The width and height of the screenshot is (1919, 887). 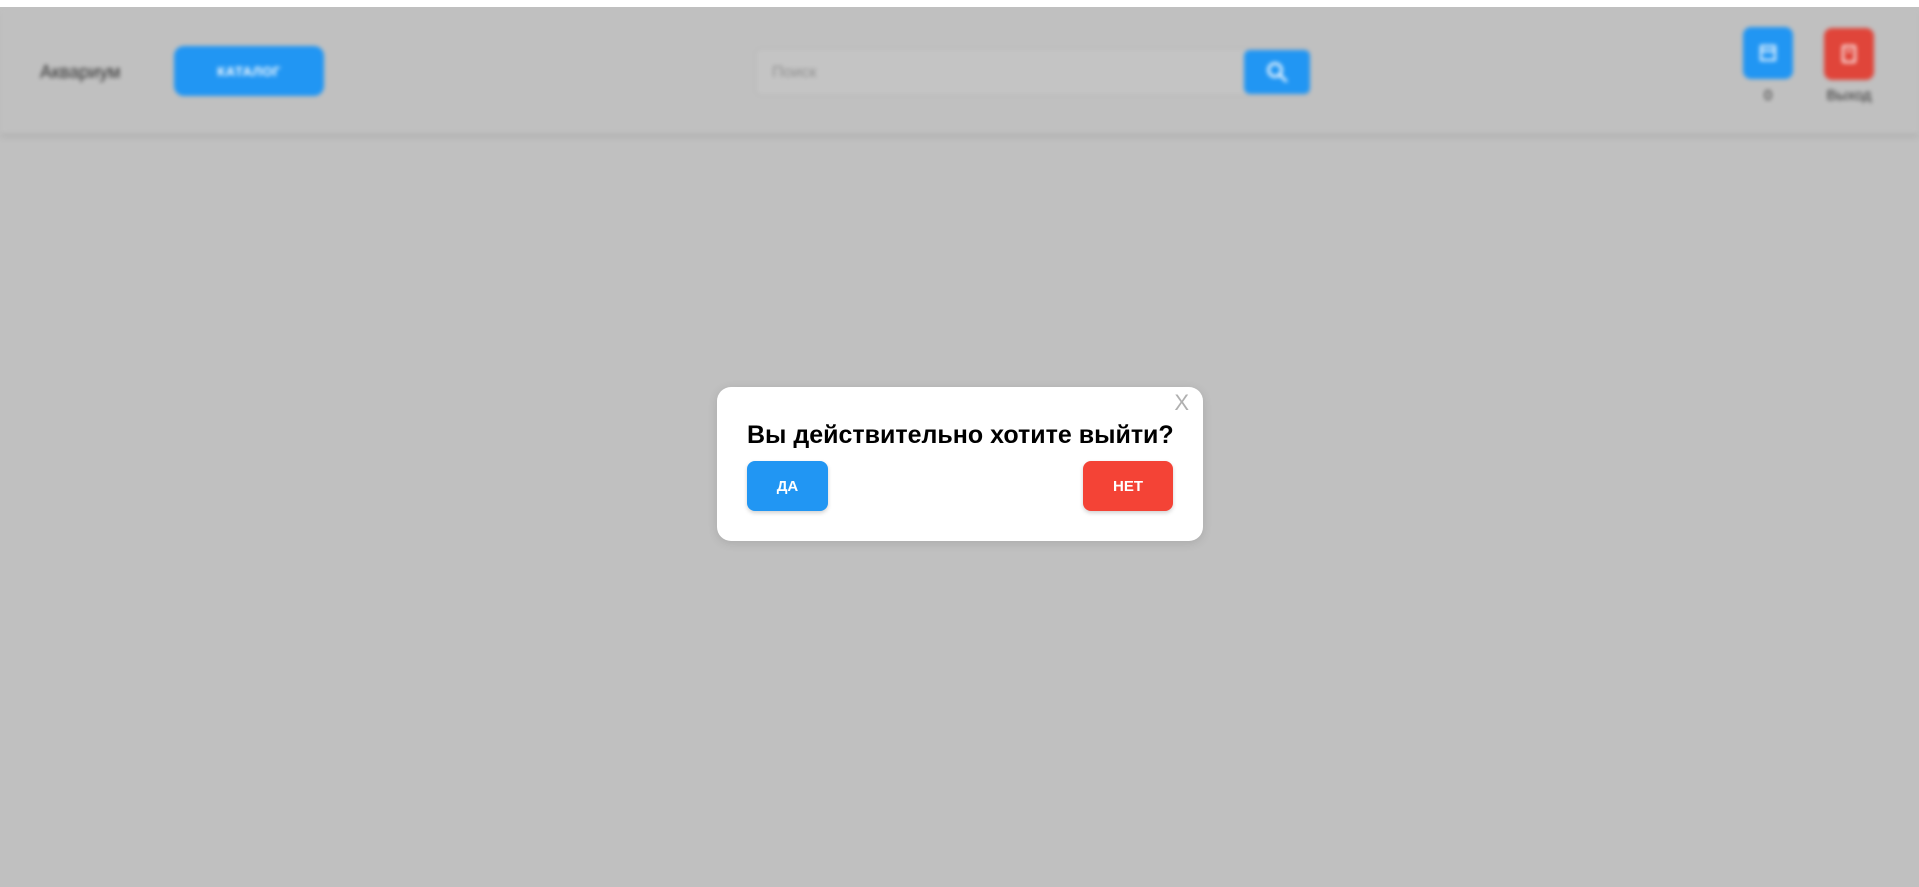 I want to click on exit-button, so click(x=1849, y=54).